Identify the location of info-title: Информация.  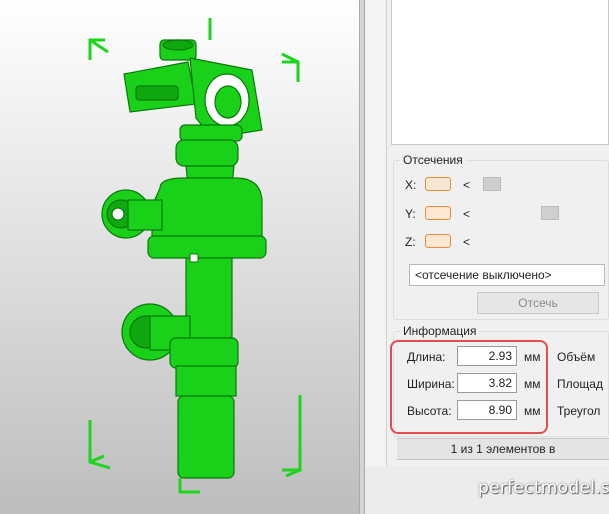
(440, 331).